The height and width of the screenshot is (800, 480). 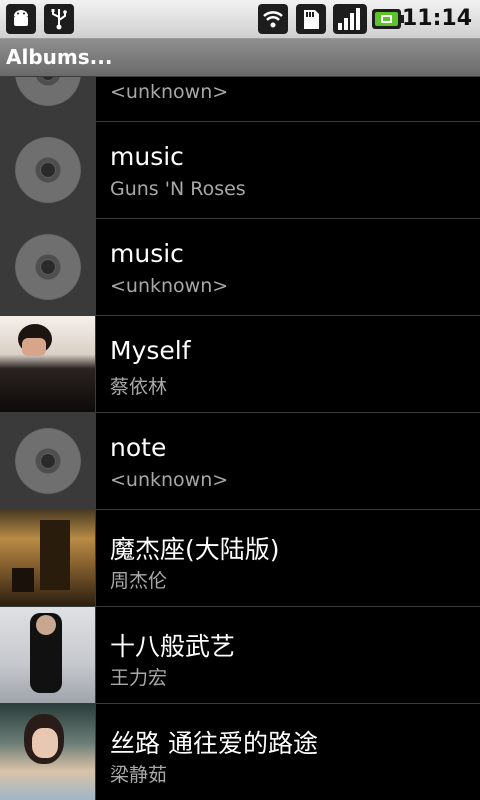 I want to click on album-artist: 王力宏, so click(x=139, y=678).